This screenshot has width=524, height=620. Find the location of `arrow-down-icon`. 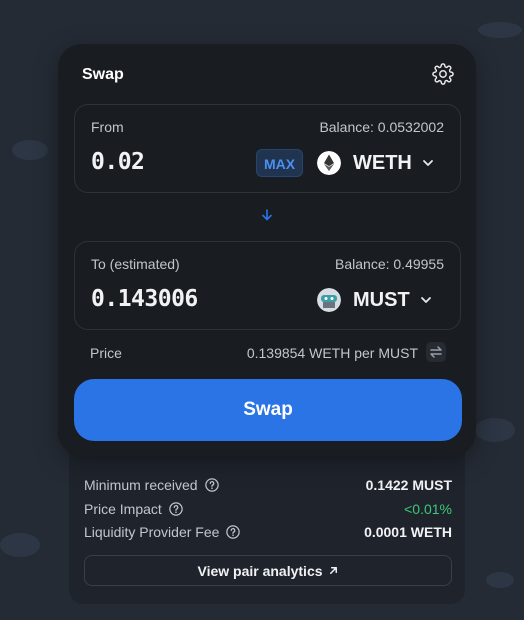

arrow-down-icon is located at coordinates (267, 215).